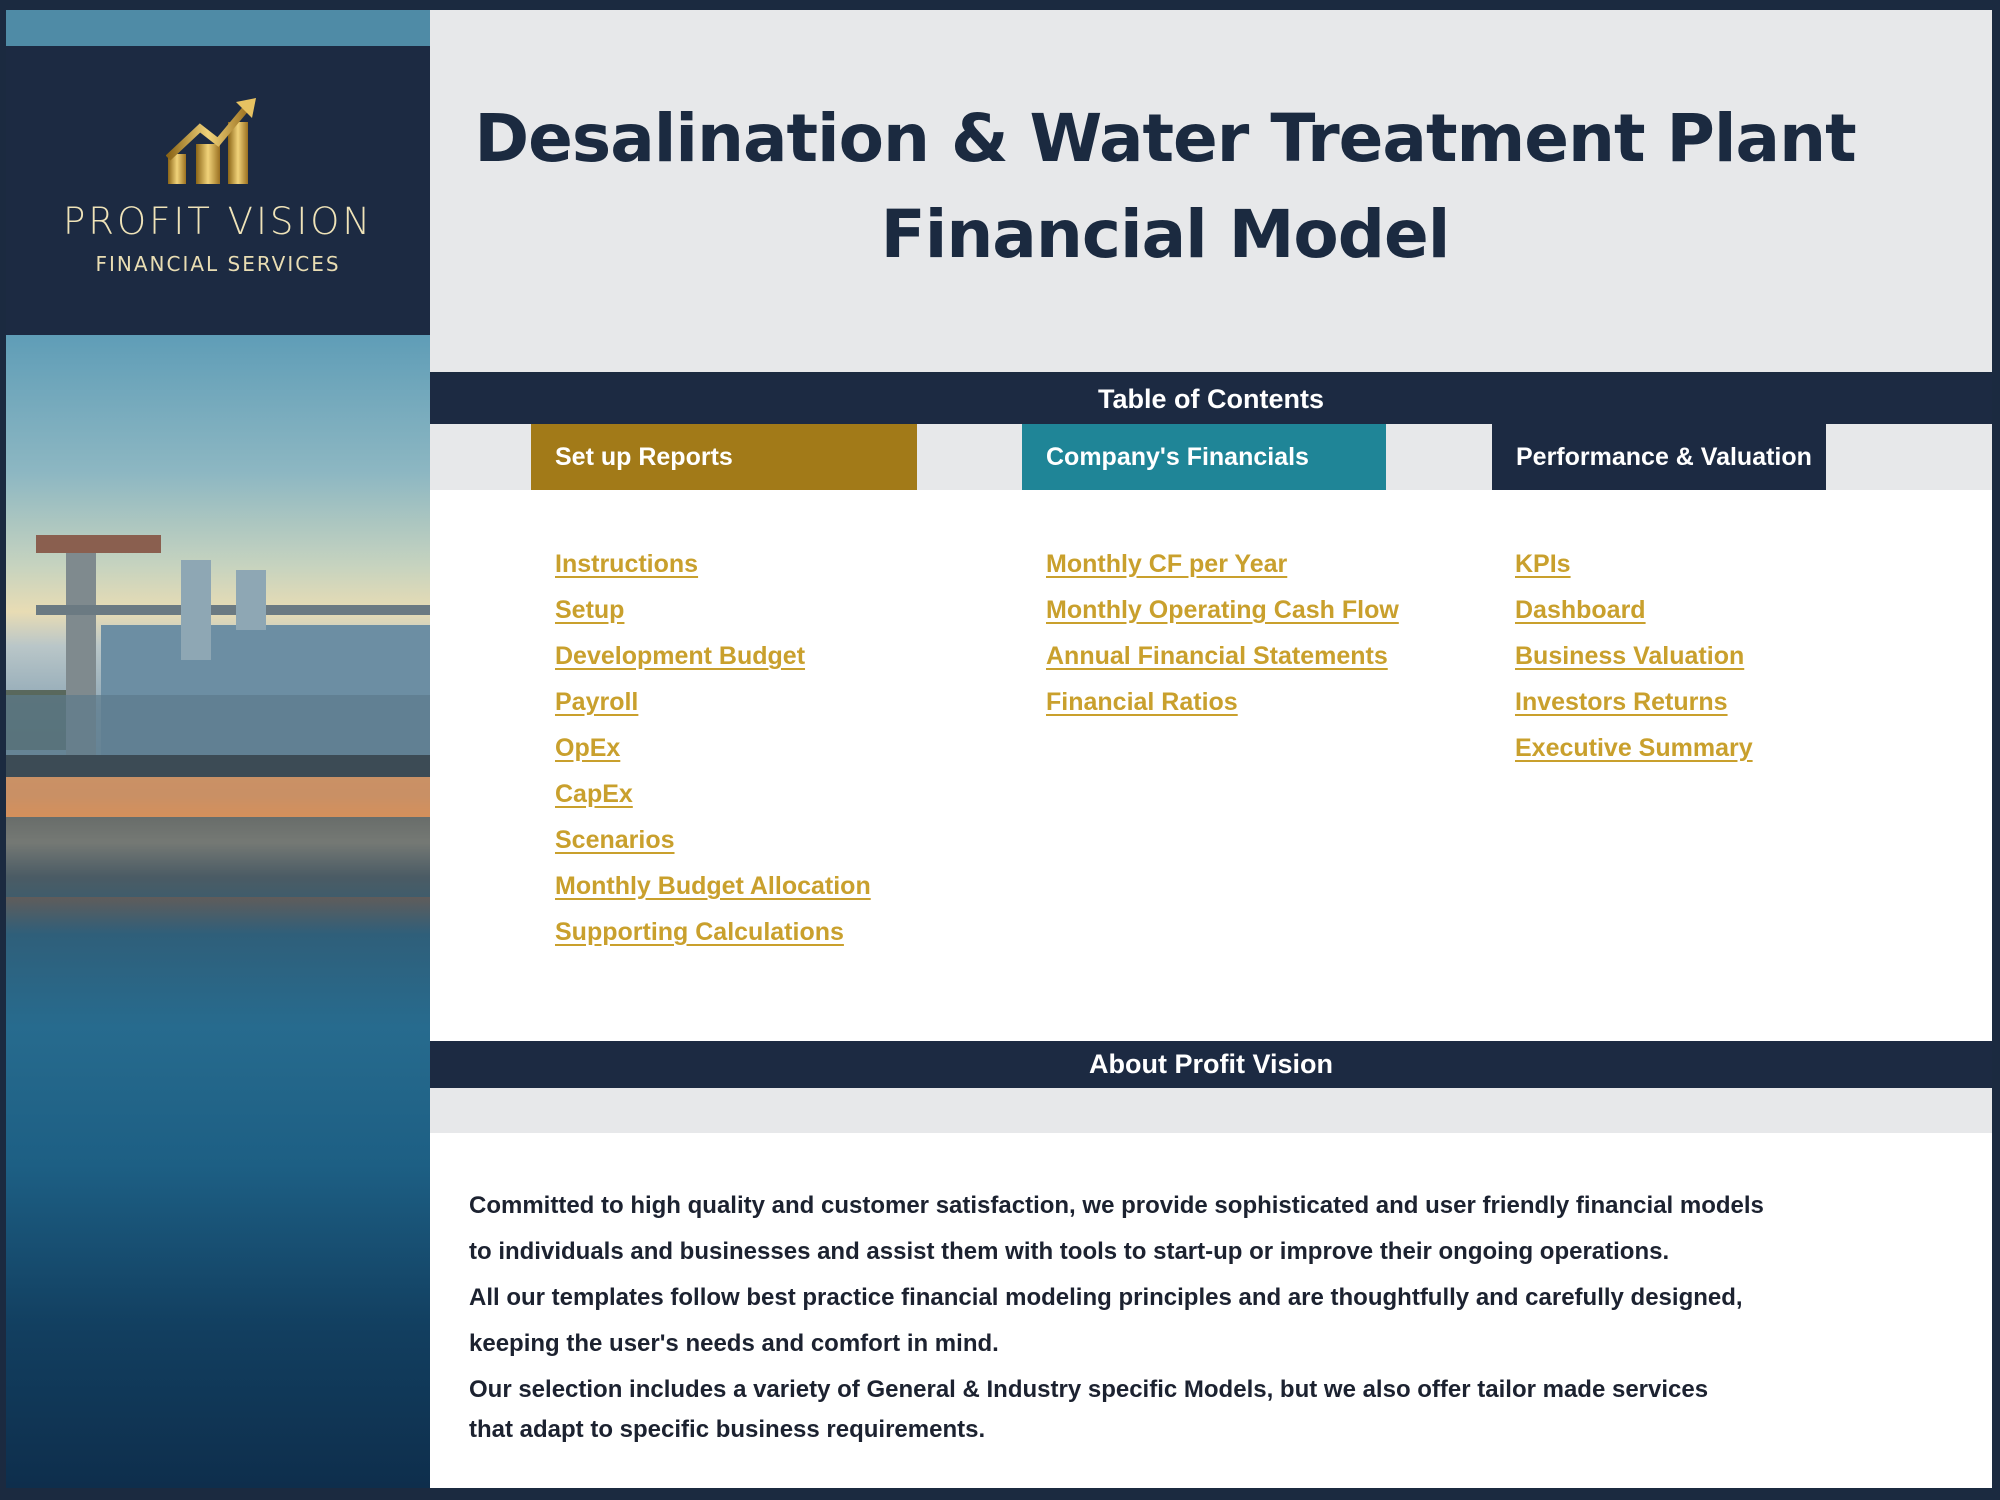  What do you see at coordinates (1211, 1110) in the screenshot?
I see `about-spacer` at bounding box center [1211, 1110].